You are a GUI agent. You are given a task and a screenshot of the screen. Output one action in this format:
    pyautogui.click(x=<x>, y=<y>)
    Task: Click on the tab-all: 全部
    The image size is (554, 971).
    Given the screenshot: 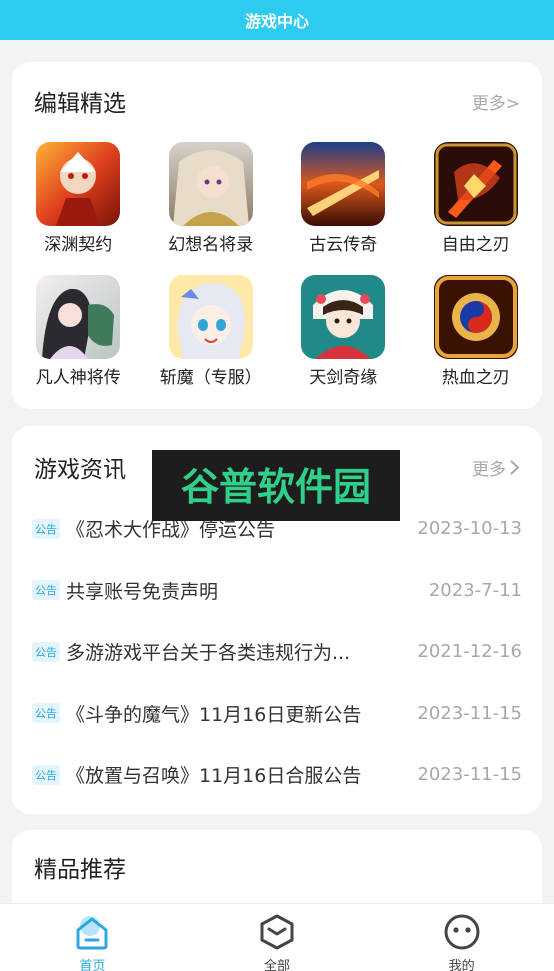 What is the action you would take?
    pyautogui.click(x=277, y=937)
    